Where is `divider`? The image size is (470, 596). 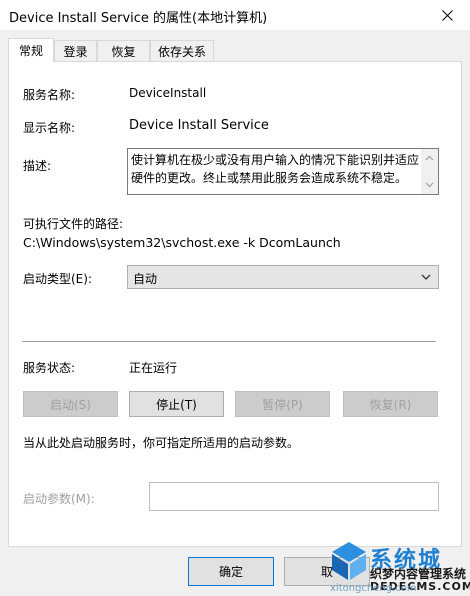
divider is located at coordinates (229, 341).